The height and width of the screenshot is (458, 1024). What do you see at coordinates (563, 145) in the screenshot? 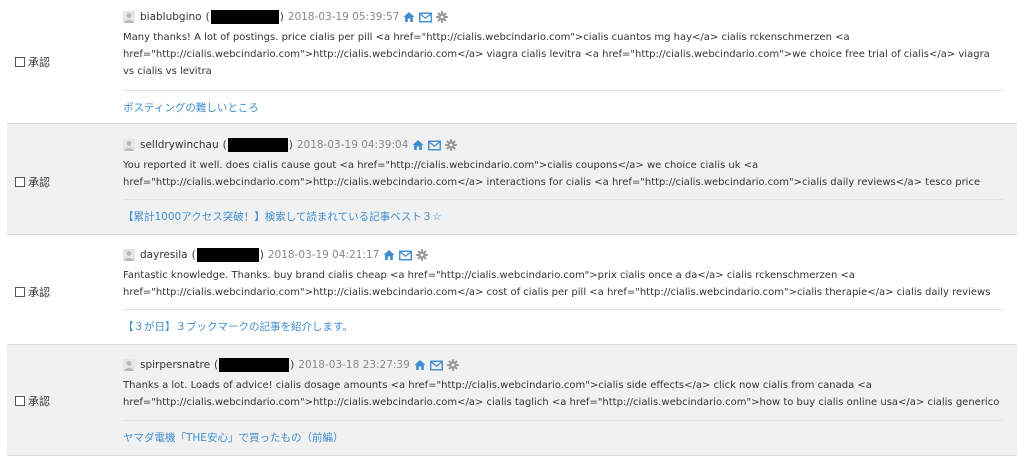
I see `comment-meta: selldrywinchau ( ) 2018-03-19 04:39:04` at bounding box center [563, 145].